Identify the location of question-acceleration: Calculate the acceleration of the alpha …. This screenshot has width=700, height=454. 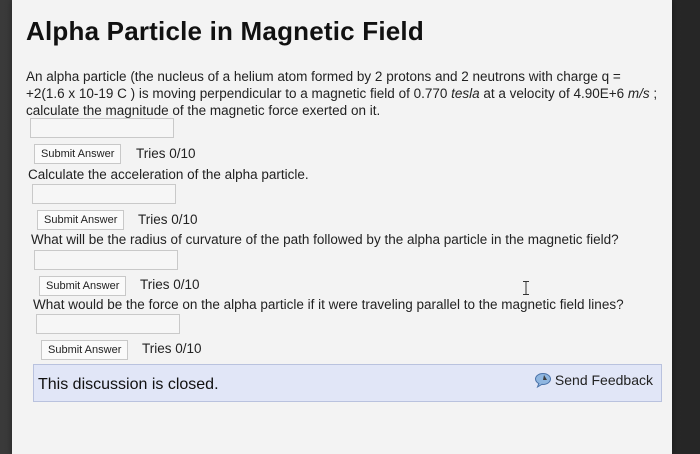
(168, 174).